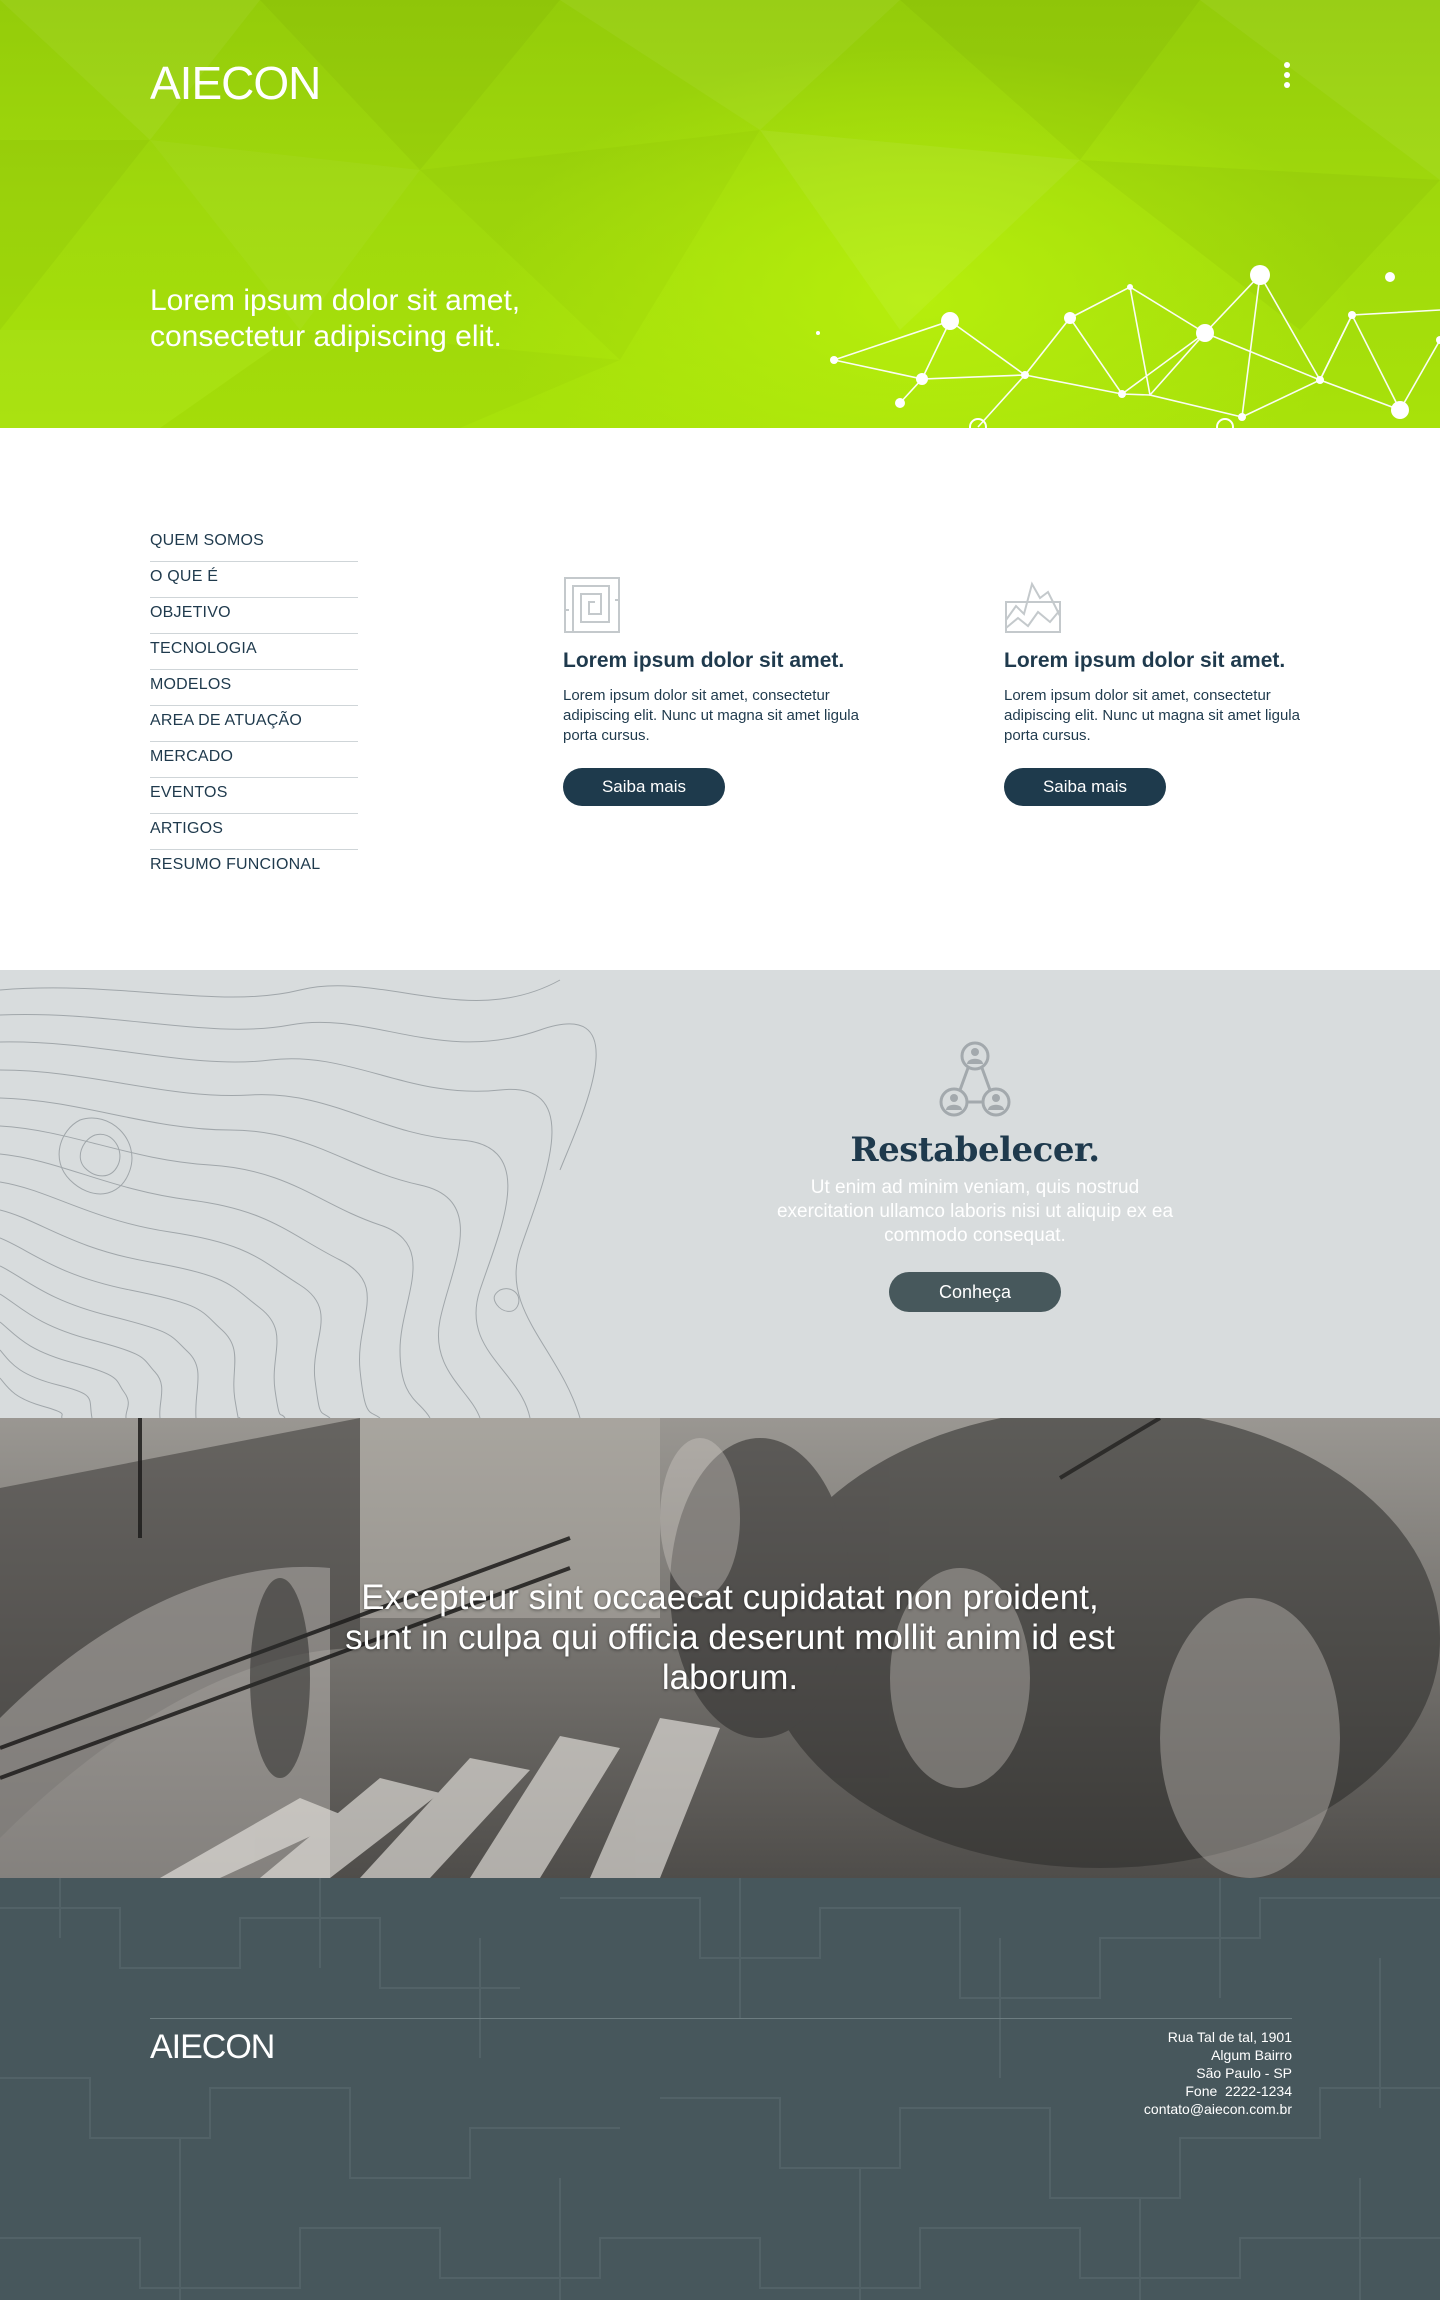 The width and height of the screenshot is (1440, 2300). What do you see at coordinates (1033, 607) in the screenshot?
I see `mountain-chart-icon` at bounding box center [1033, 607].